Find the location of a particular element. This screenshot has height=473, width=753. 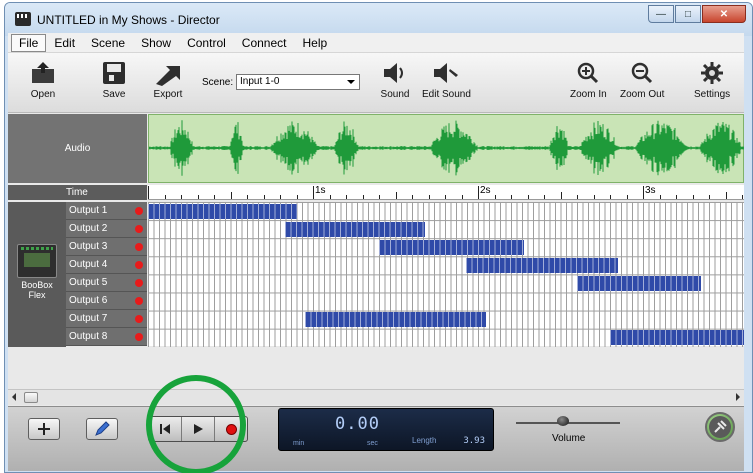

current-time: 0.00 is located at coordinates (357, 424).